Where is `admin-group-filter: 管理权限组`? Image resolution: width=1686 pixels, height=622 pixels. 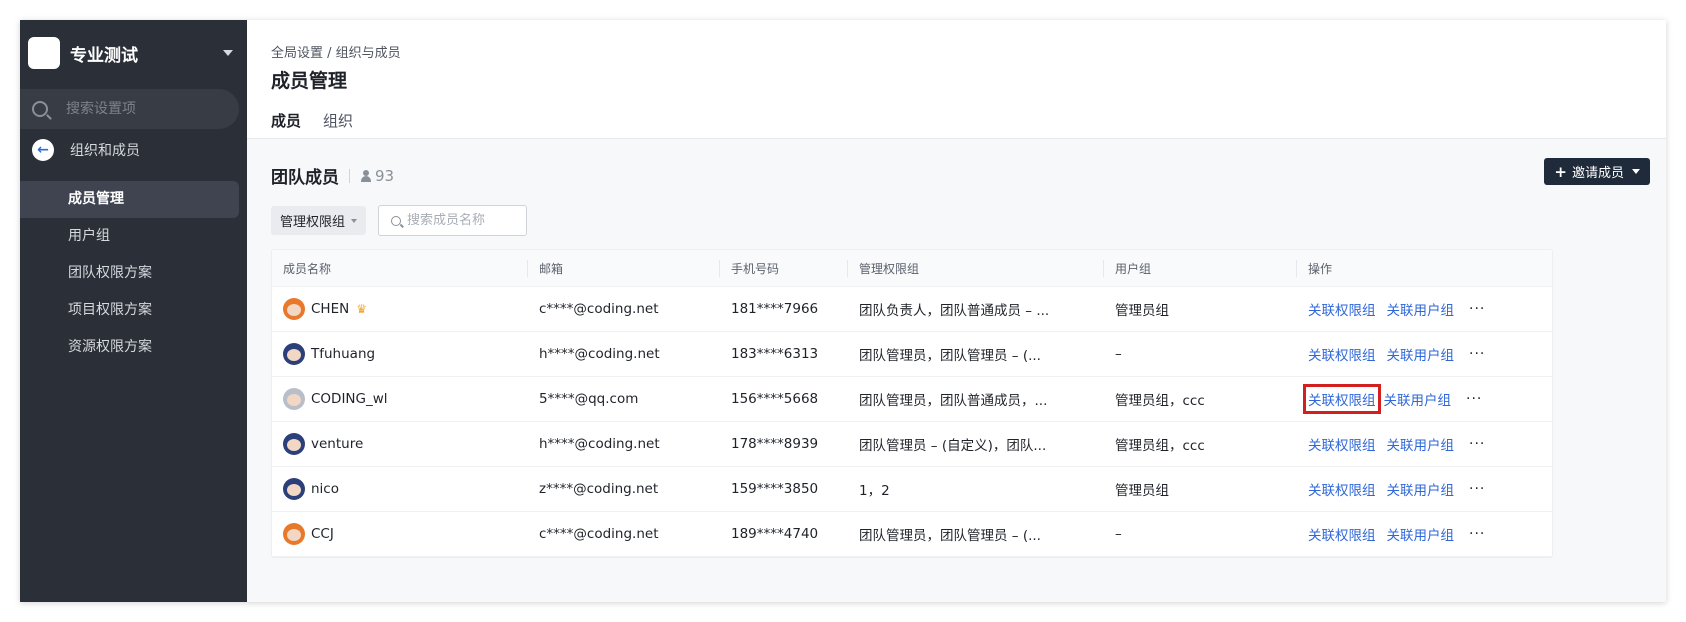 admin-group-filter: 管理权限组 is located at coordinates (319, 220).